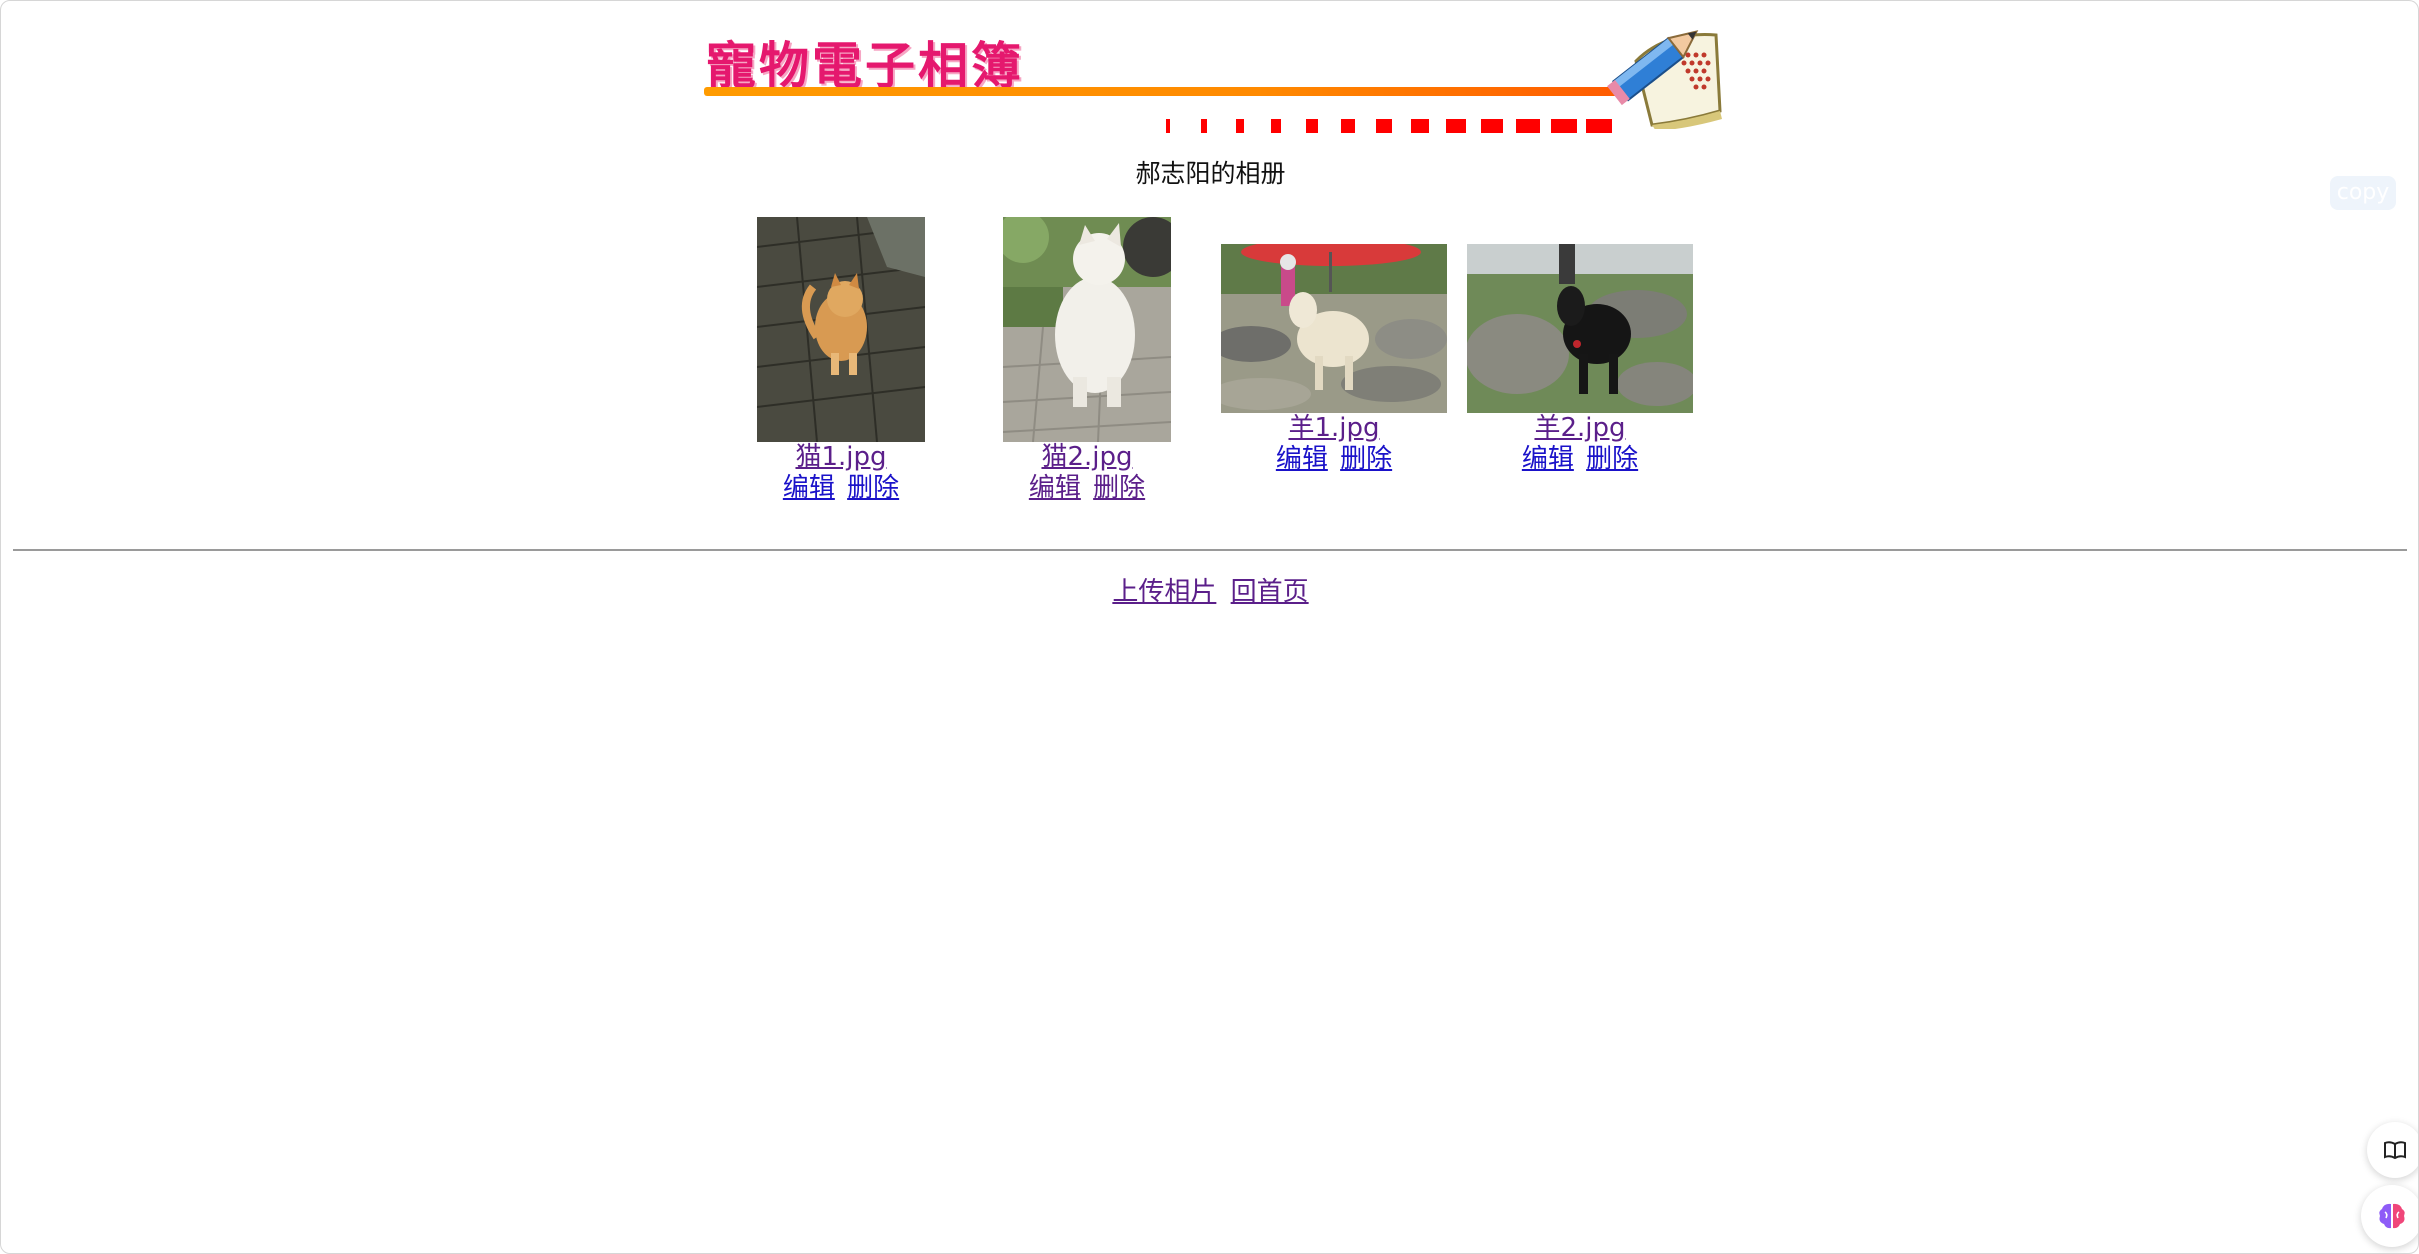 The height and width of the screenshot is (1254, 2419). Describe the element at coordinates (1580, 428) in the screenshot. I see `photo-filename-link: 羊2.jpg` at that location.